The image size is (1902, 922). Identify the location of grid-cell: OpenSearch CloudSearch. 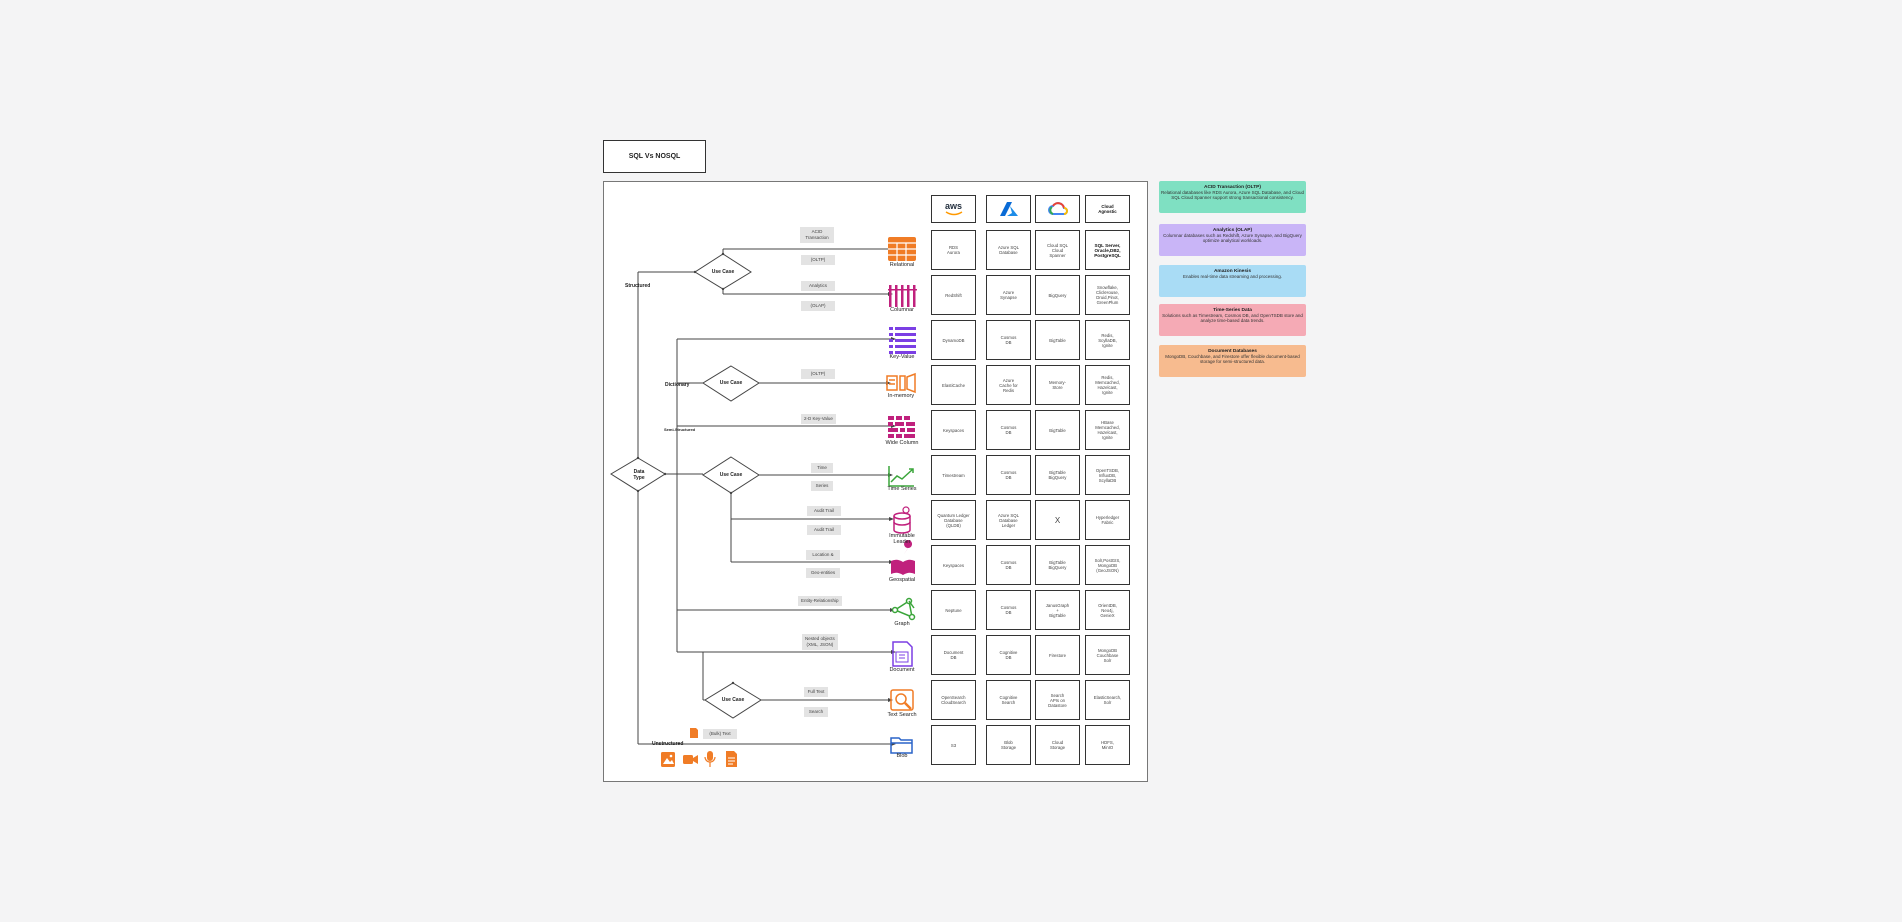
(953, 700).